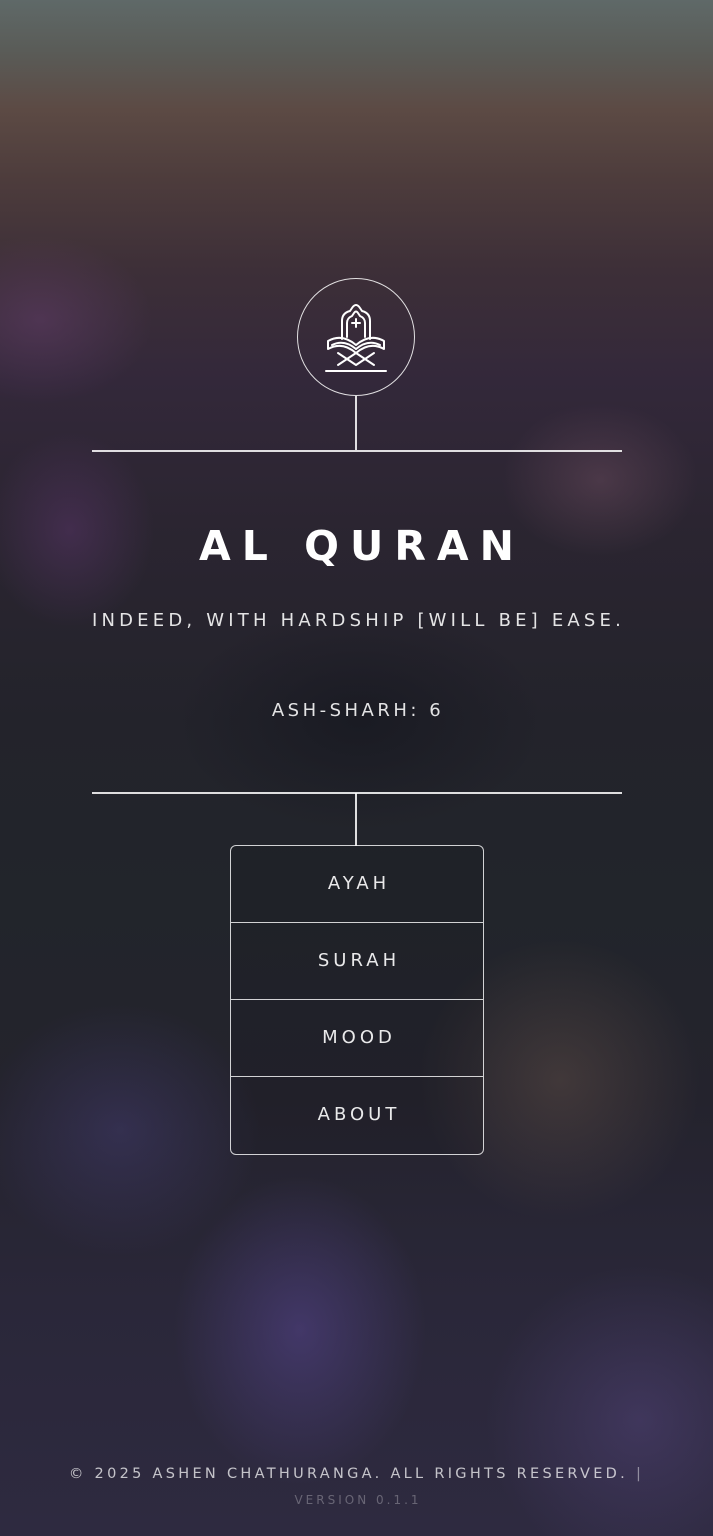  Describe the element at coordinates (357, 961) in the screenshot. I see `surah-button: SURAH` at that location.